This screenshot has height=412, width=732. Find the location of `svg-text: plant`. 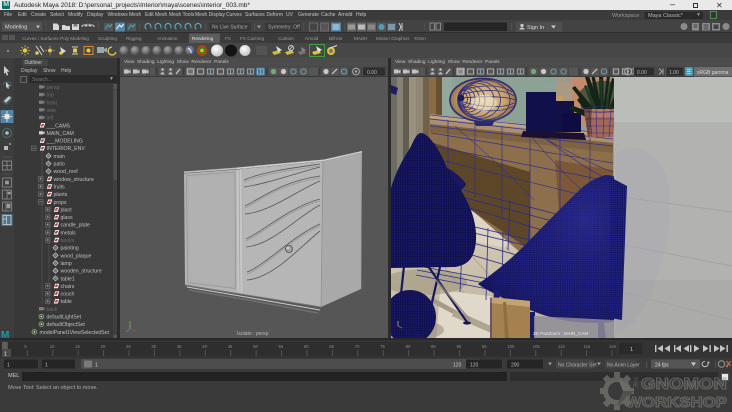

svg-text: plant is located at coordinates (67, 210).